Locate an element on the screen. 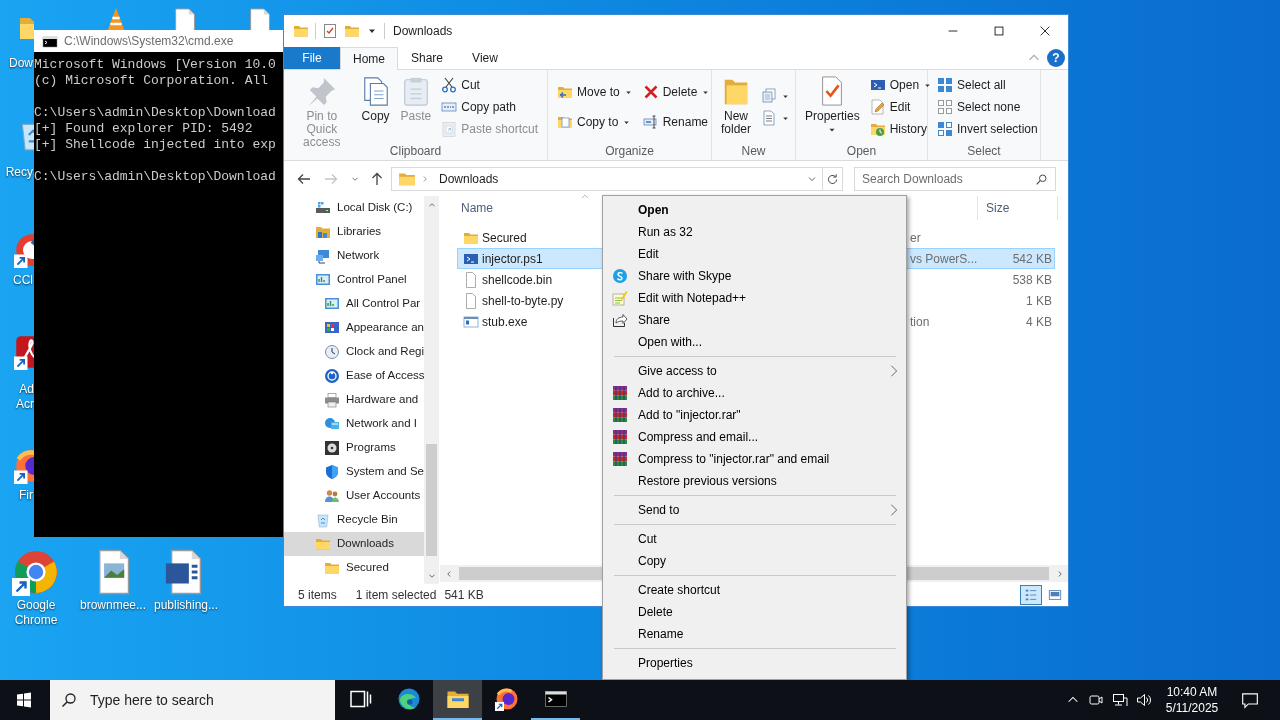  icon-label: Ad Acr is located at coordinates (24, 397).